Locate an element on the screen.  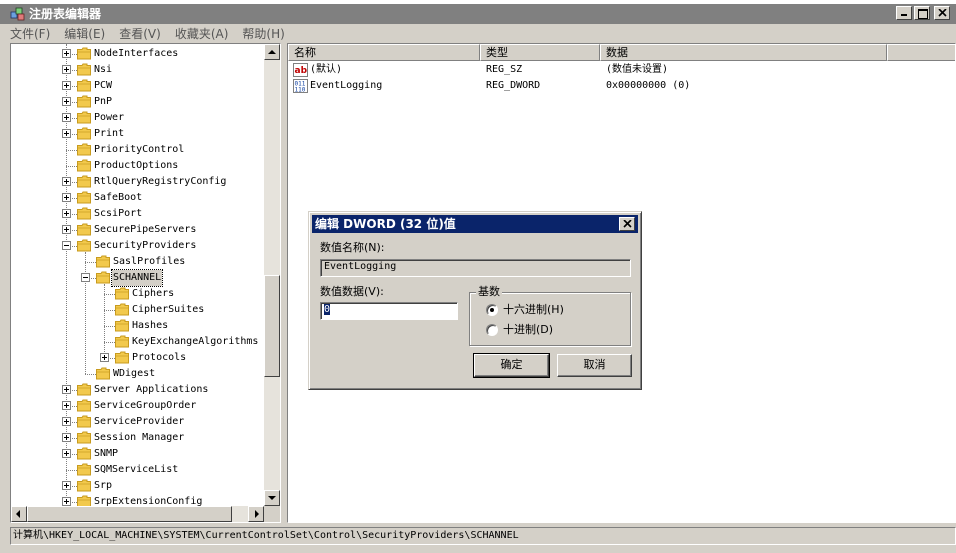
tree-item: PCW is located at coordinates (137, 86).